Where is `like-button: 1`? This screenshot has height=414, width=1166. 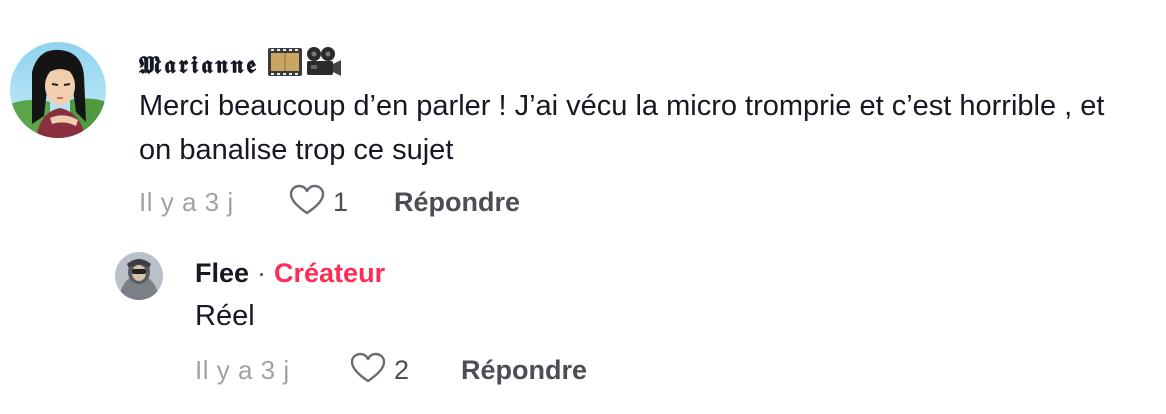
like-button: 1 is located at coordinates (341, 202).